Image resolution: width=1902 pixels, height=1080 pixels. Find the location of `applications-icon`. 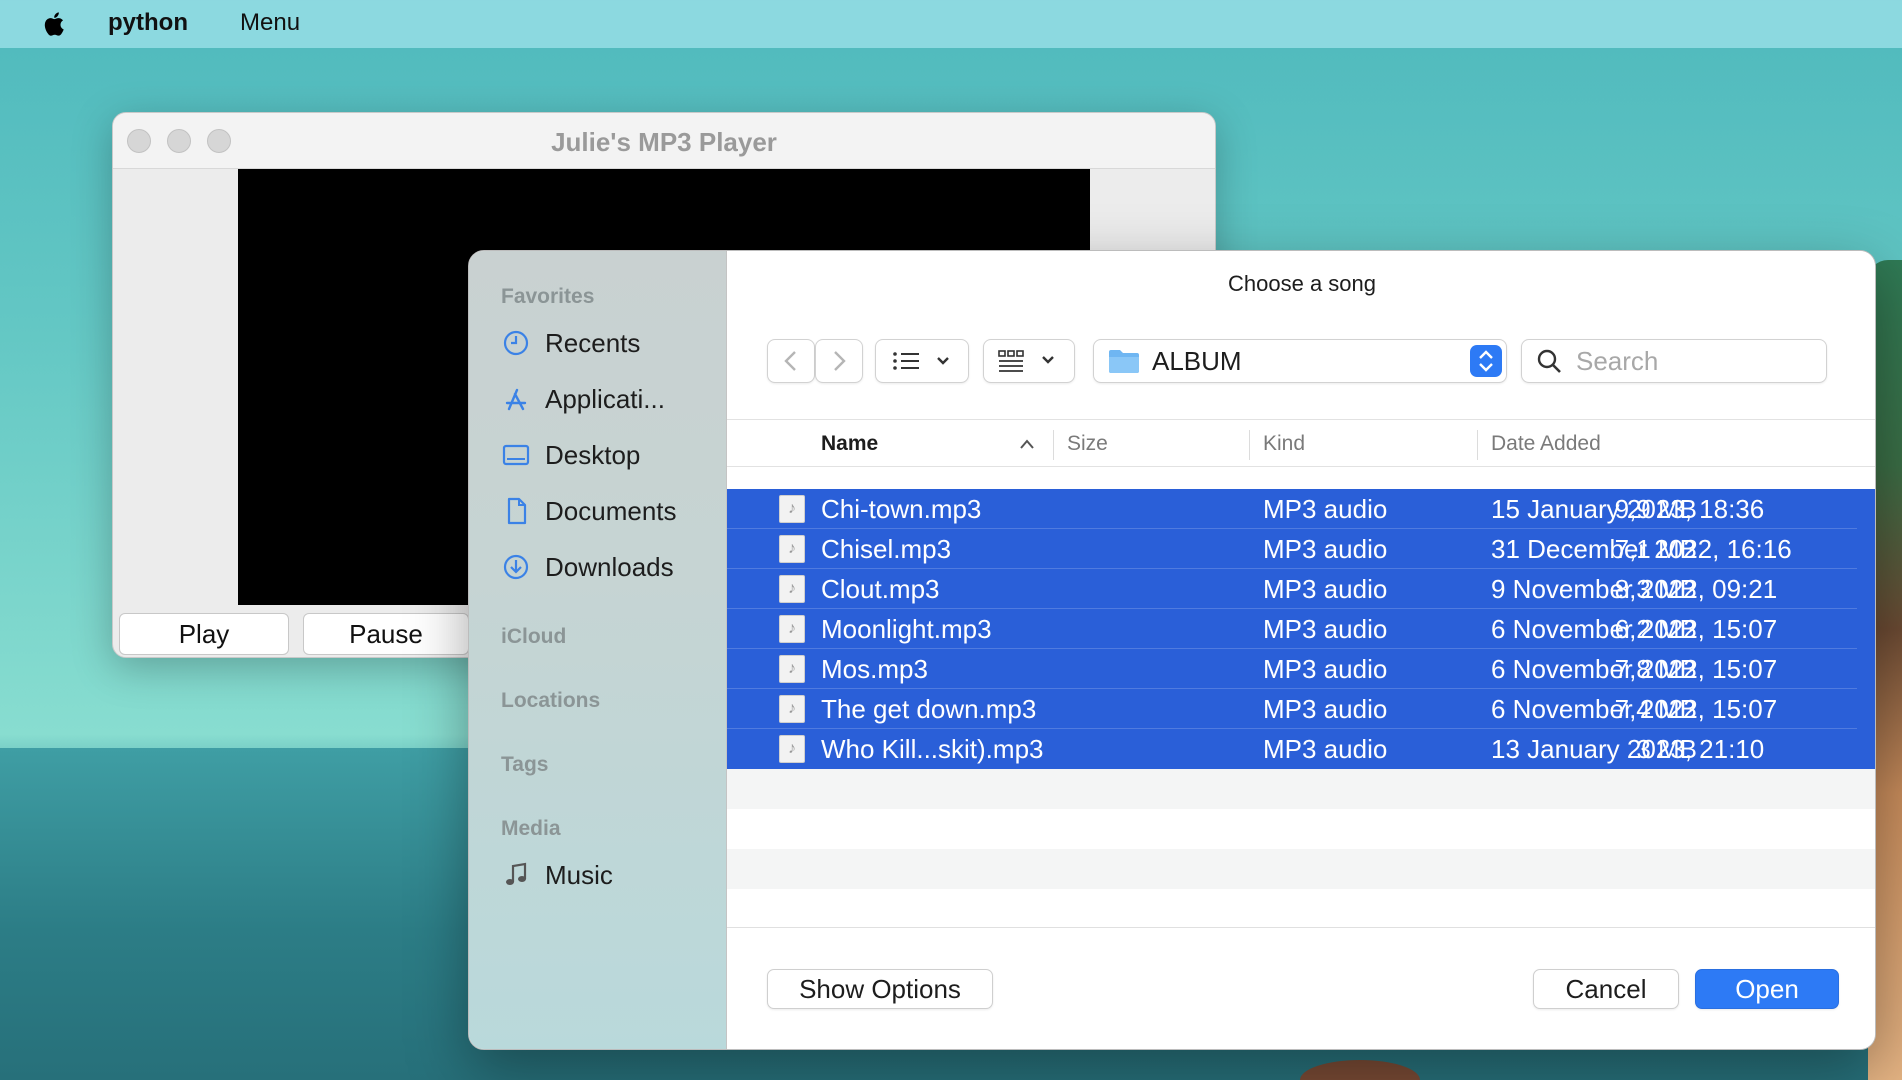

applications-icon is located at coordinates (516, 399).